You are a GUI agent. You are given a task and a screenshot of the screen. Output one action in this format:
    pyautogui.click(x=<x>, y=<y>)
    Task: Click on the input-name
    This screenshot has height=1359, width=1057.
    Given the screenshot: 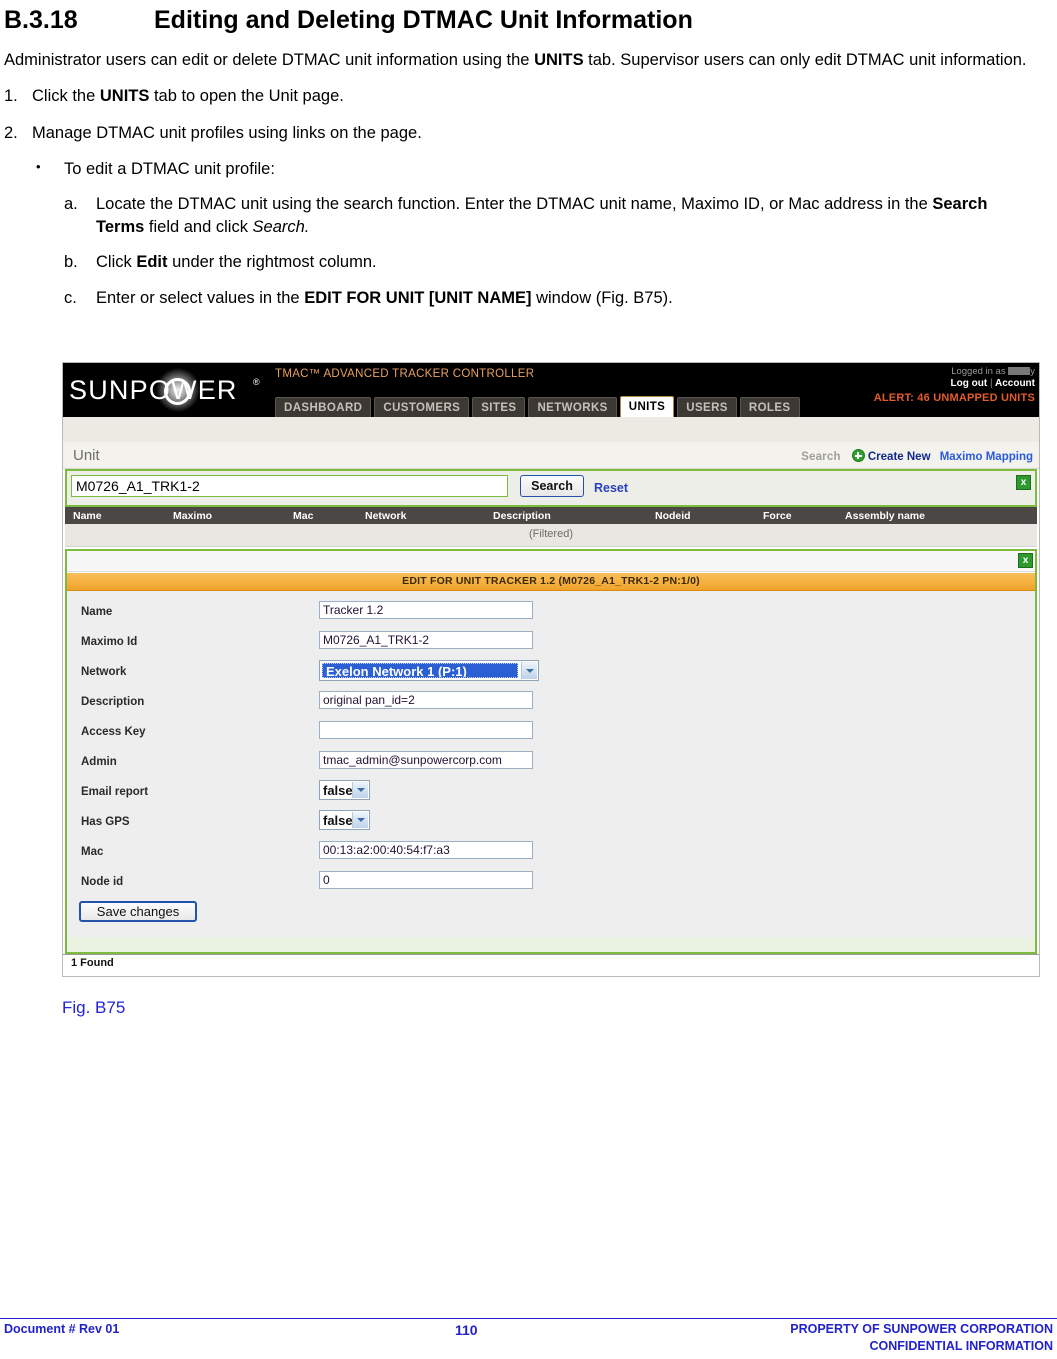 What is the action you would take?
    pyautogui.click(x=426, y=610)
    